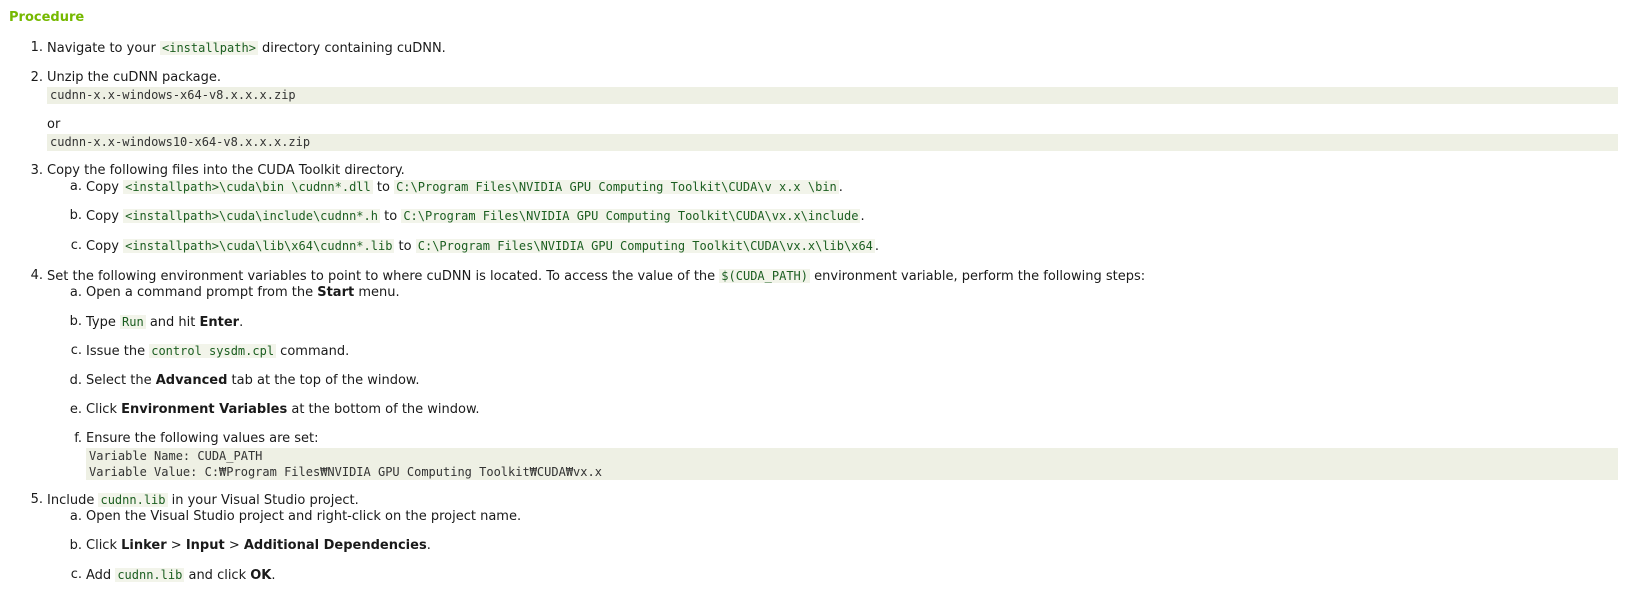  I want to click on code-block: cudnn-x.x-windows-x64-v8.x.x.x.zip, so click(832, 95).